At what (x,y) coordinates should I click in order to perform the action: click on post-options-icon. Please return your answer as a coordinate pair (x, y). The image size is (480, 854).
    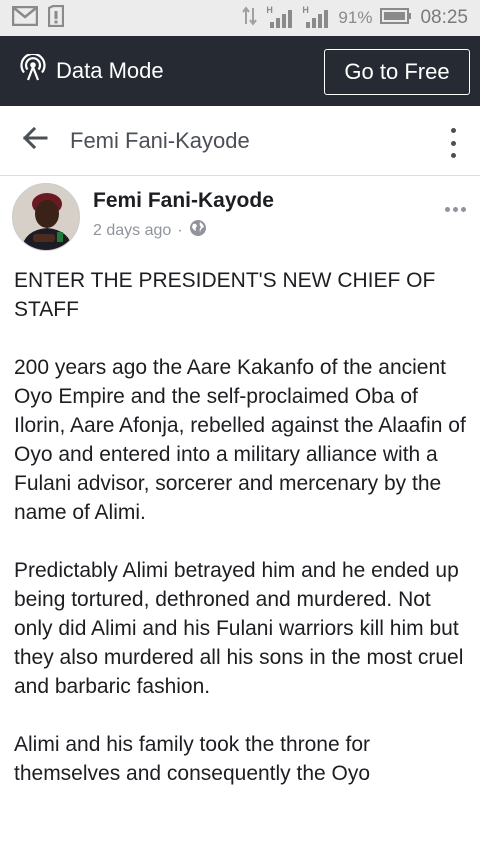
    Looking at the image, I should click on (455, 209).